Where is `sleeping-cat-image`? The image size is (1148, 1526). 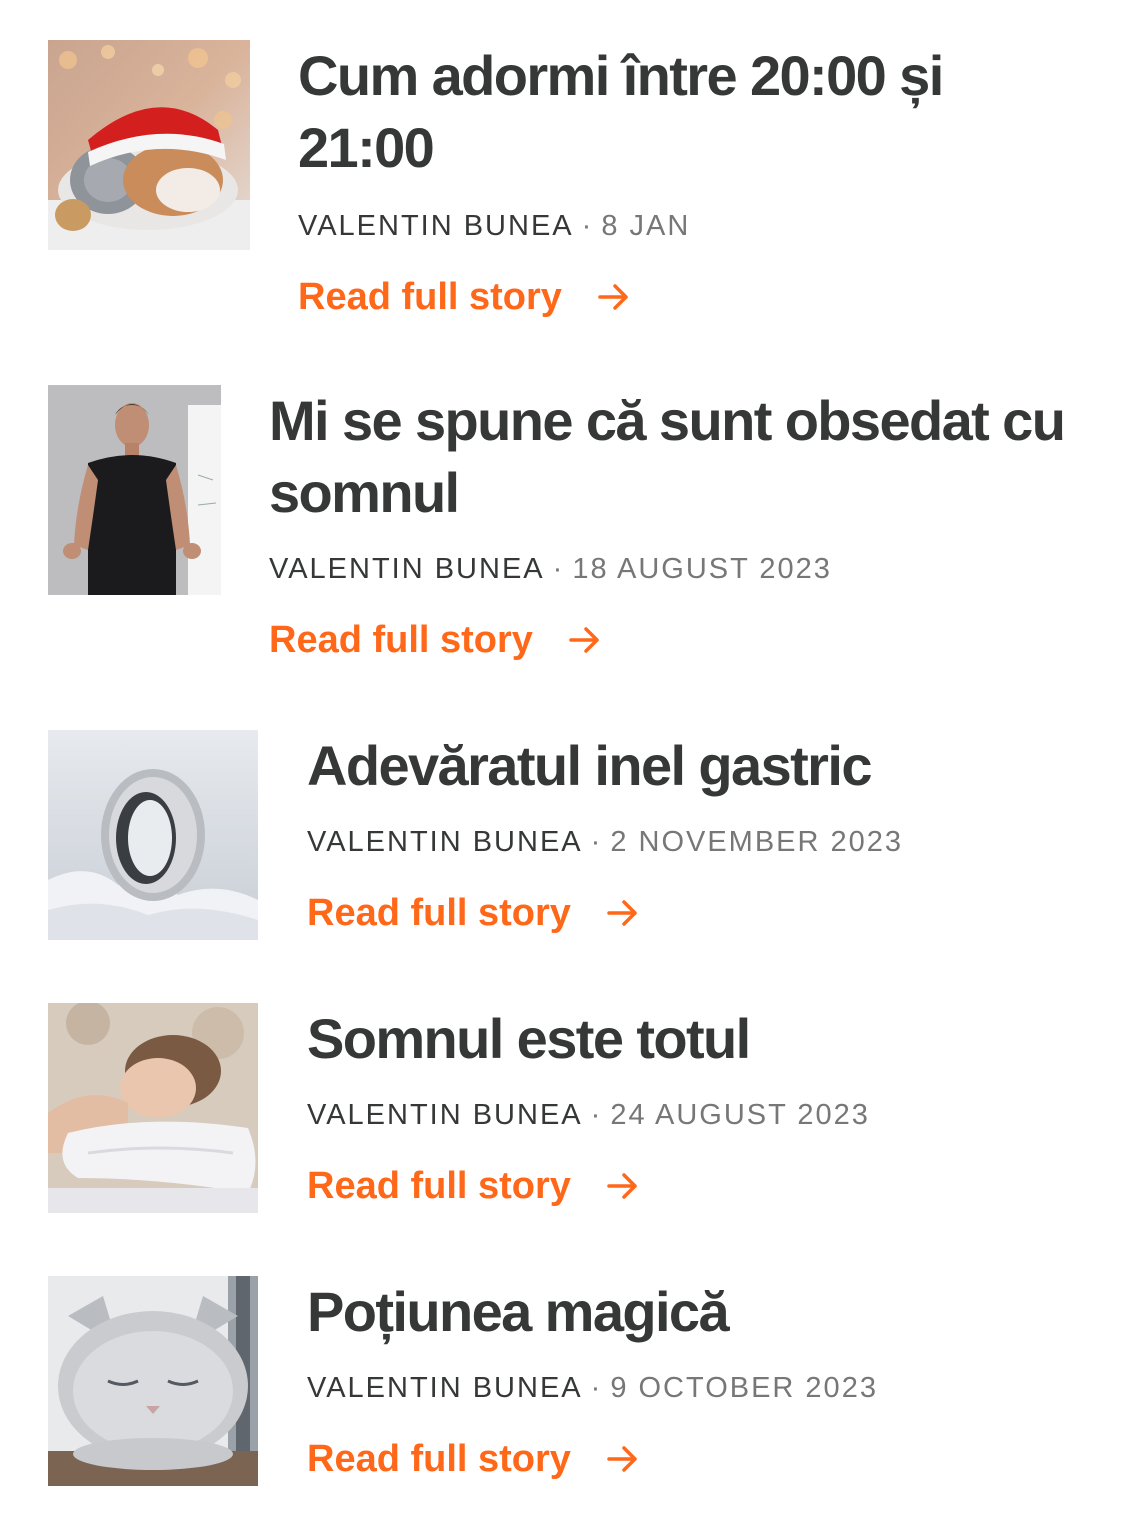 sleeping-cat-image is located at coordinates (153, 1381).